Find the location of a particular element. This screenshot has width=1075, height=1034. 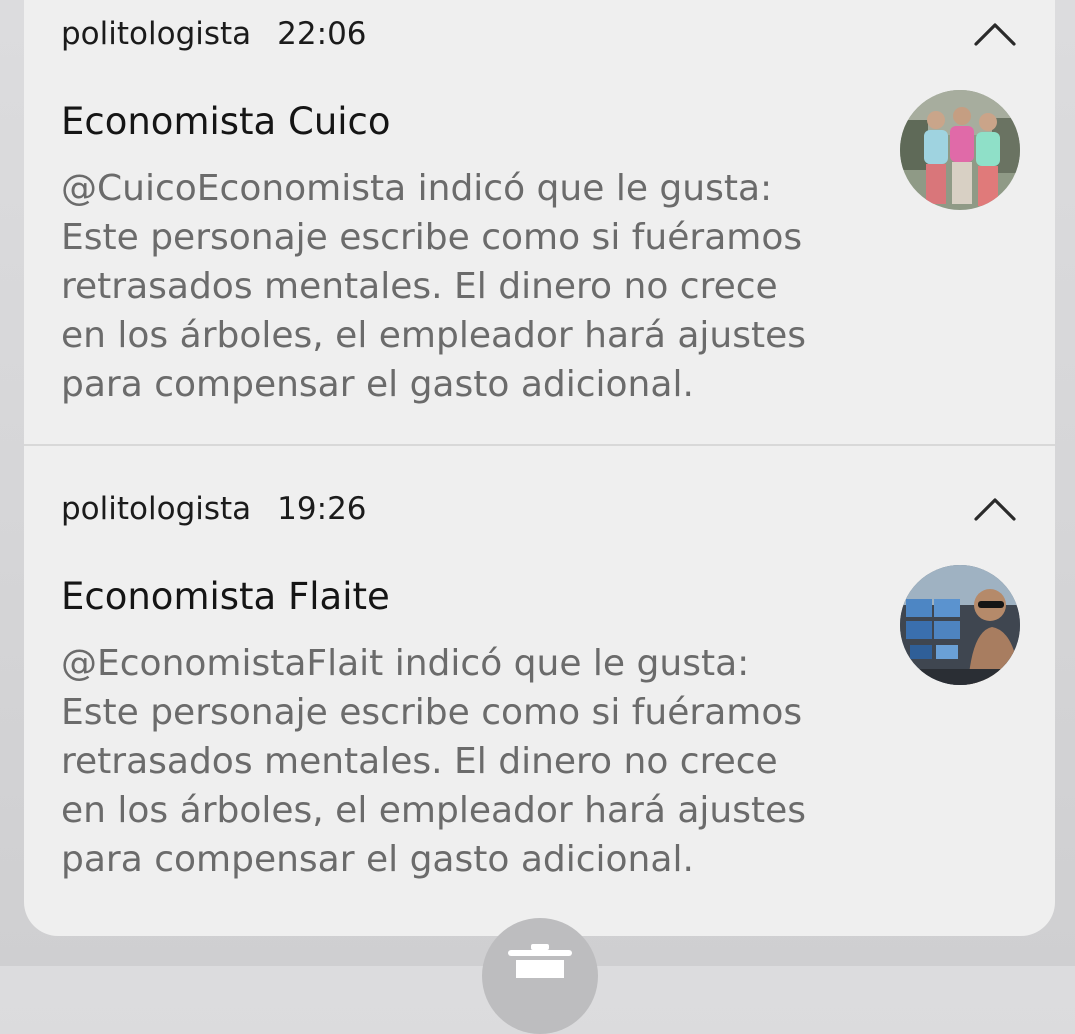

trash-icon is located at coordinates (540, 961).